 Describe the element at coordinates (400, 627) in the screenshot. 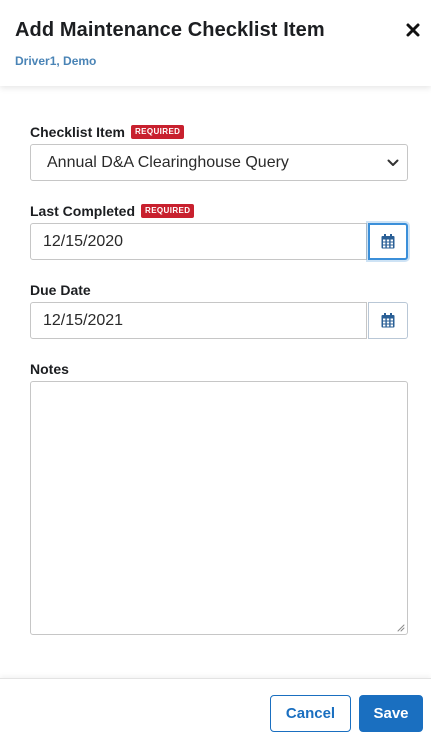

I see `resize-grip-icon` at that location.